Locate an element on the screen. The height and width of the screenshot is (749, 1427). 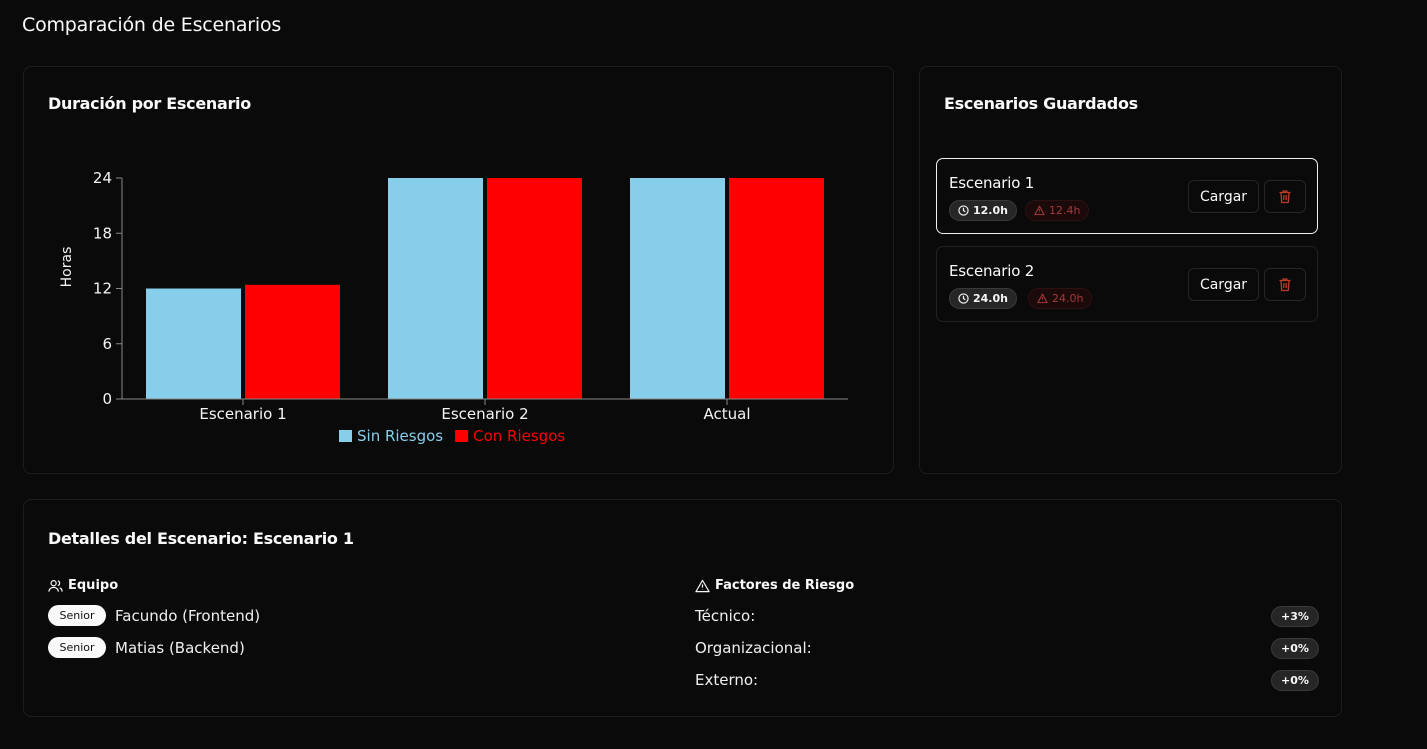
legend-label: Sin Riesgos is located at coordinates (400, 436).